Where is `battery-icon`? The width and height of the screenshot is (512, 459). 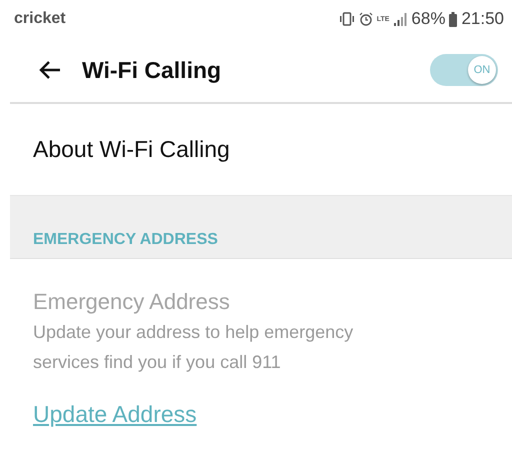
battery-icon is located at coordinates (453, 19).